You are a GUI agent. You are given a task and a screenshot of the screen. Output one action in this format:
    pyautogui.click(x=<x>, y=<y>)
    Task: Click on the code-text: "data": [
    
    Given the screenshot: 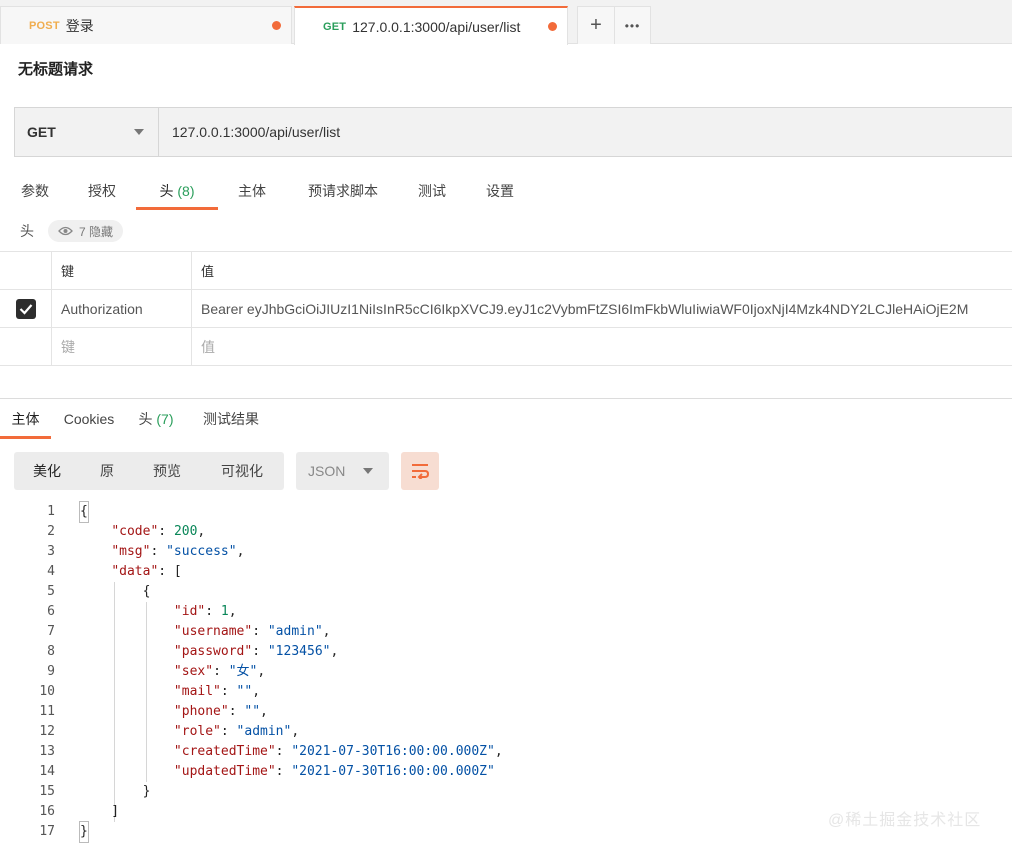 What is the action you would take?
    pyautogui.click(x=146, y=571)
    